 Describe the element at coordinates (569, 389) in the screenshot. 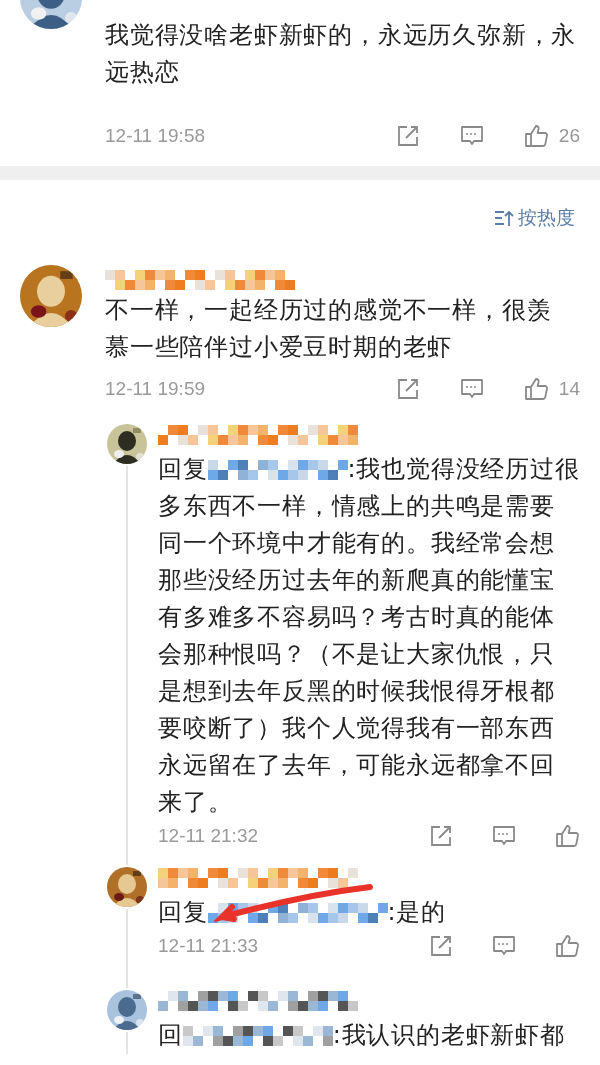

I see `like-count: 14` at that location.